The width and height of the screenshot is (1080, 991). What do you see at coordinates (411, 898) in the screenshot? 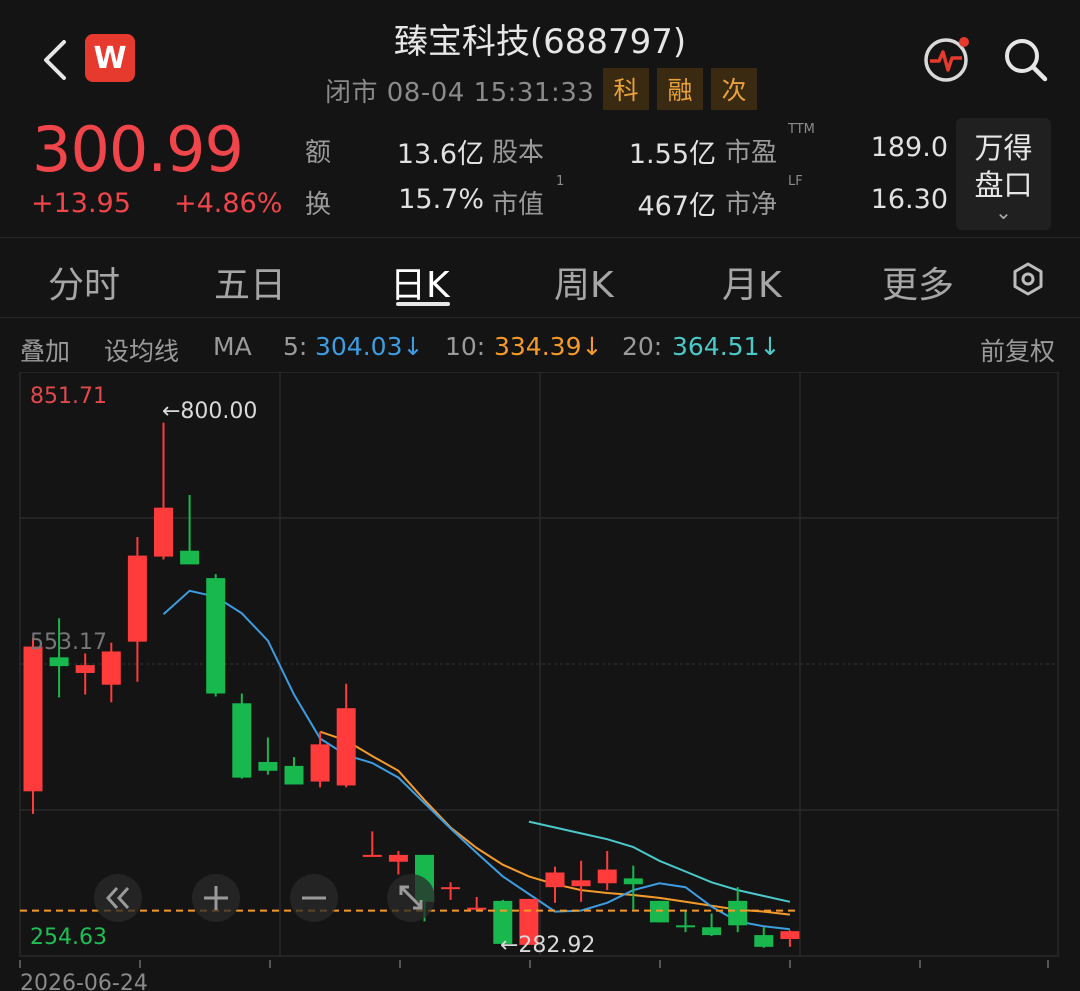
I see `fullscreen-button` at bounding box center [411, 898].